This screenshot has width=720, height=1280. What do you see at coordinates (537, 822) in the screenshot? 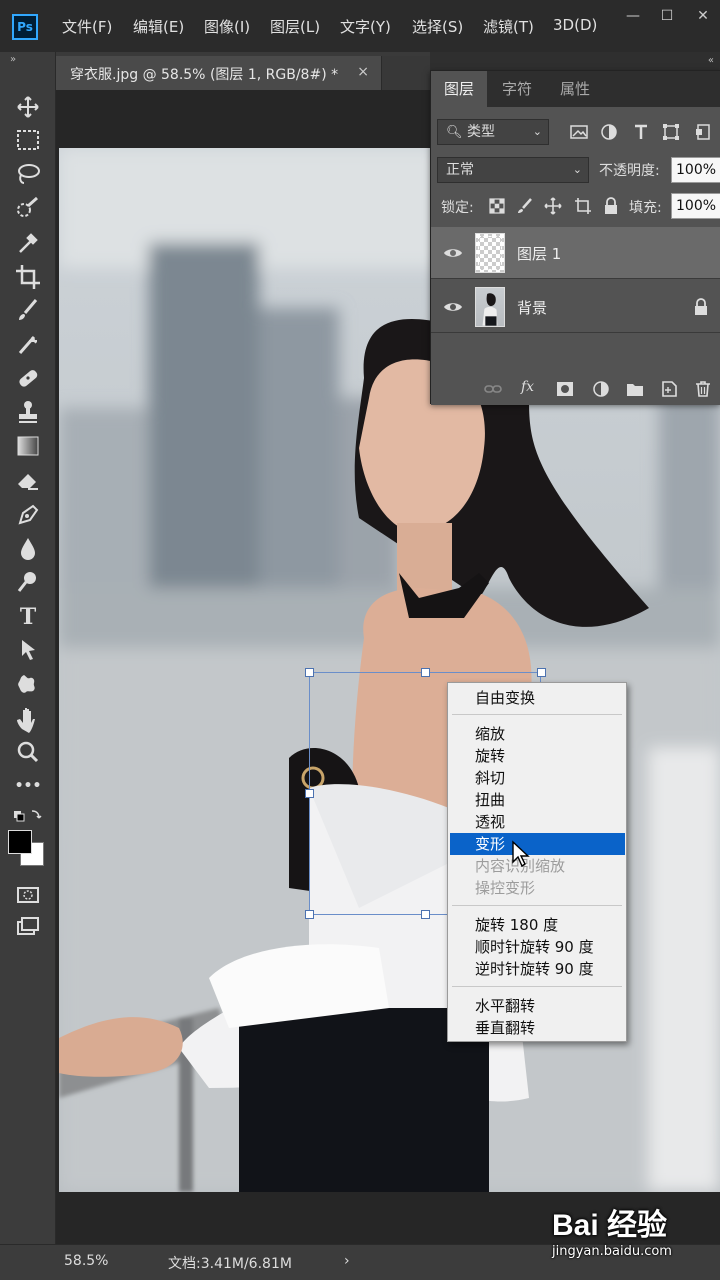
I see `menu-item-perspective: 透视` at bounding box center [537, 822].